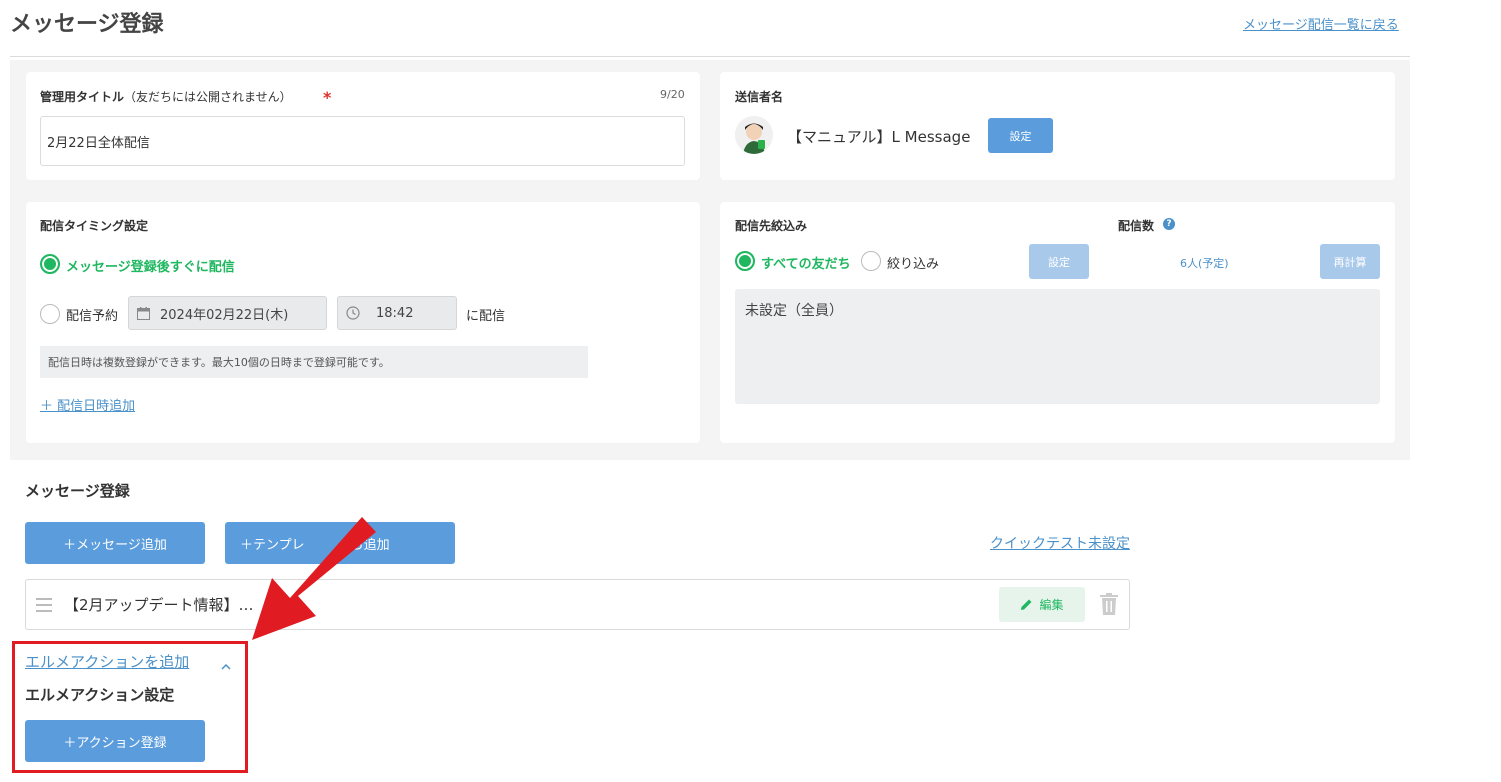 The image size is (1501, 782). I want to click on radio-all-friends, so click(745, 261).